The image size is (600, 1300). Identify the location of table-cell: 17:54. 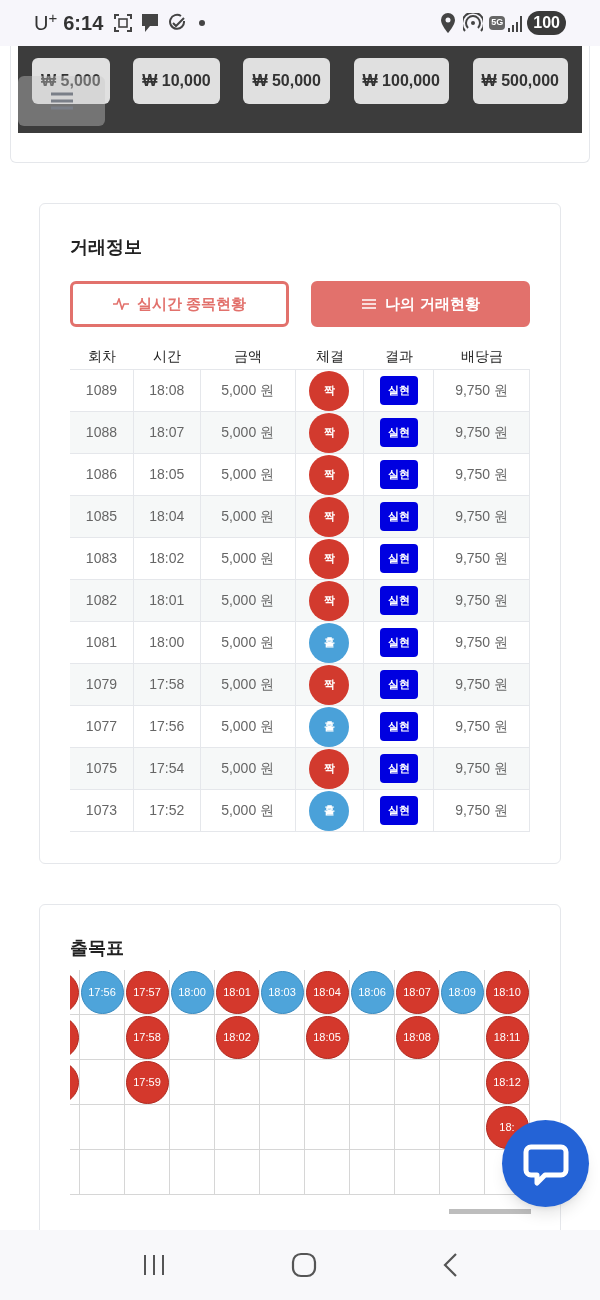
(167, 768).